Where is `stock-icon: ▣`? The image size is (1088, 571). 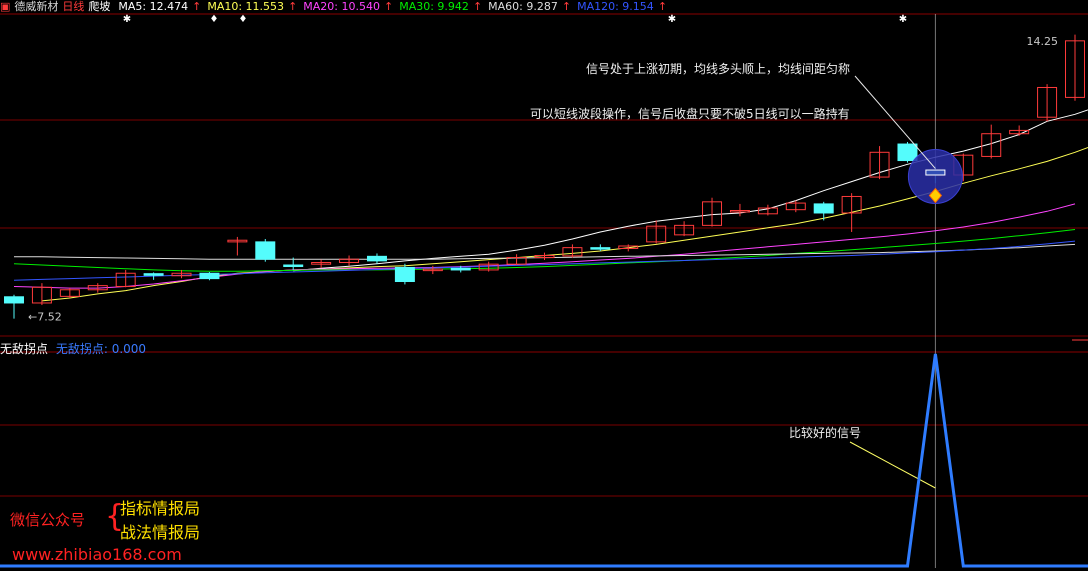 stock-icon: ▣ is located at coordinates (5, 6).